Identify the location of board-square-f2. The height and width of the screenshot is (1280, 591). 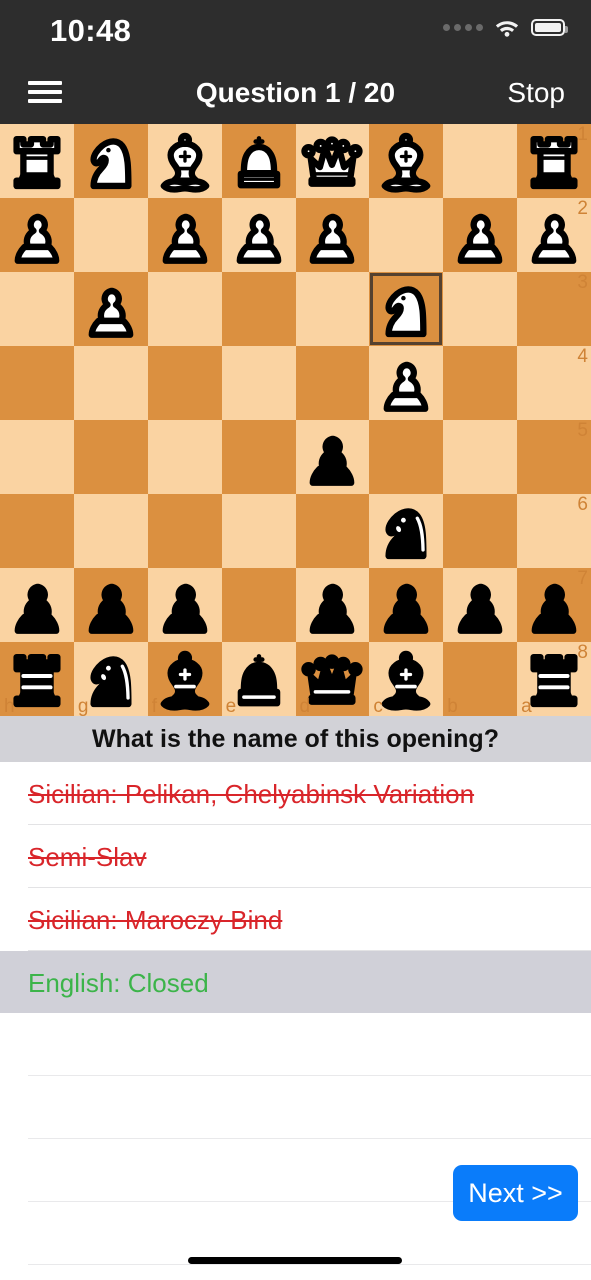
(184, 235).